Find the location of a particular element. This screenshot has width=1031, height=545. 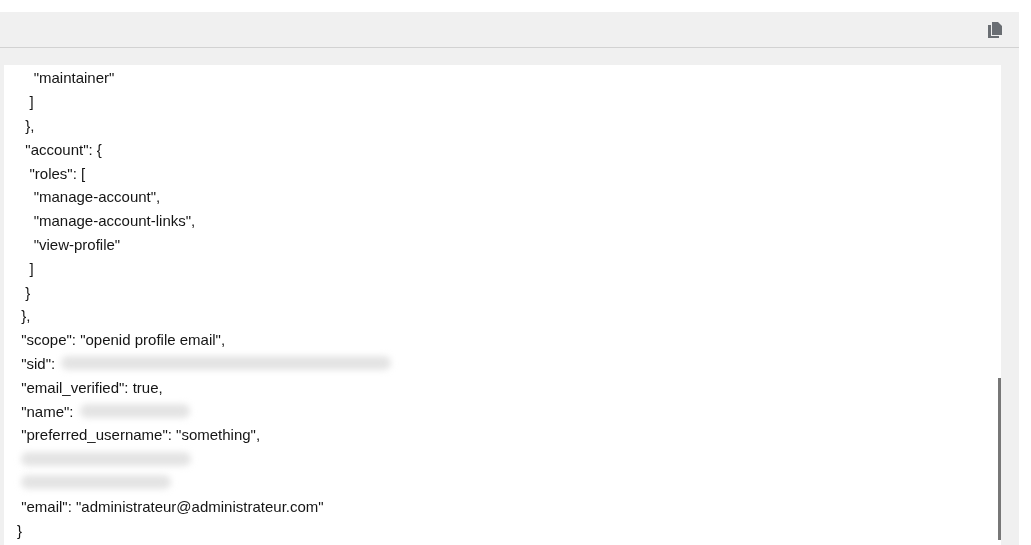

code-line: "maintainer" is located at coordinates (73, 78).